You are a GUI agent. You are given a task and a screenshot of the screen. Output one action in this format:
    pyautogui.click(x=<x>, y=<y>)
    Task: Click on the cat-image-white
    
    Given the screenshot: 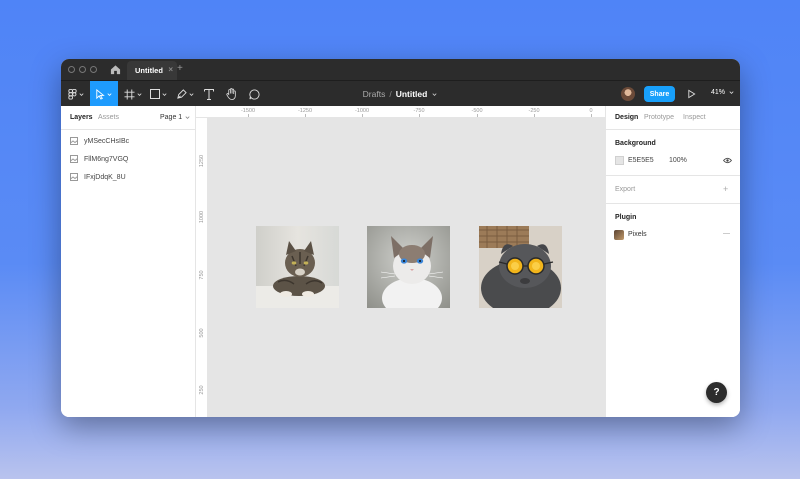 What is the action you would take?
    pyautogui.click(x=408, y=267)
    